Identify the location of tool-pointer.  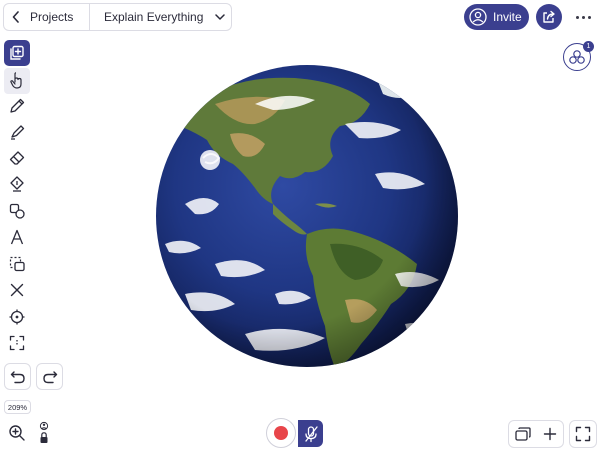
(17, 317).